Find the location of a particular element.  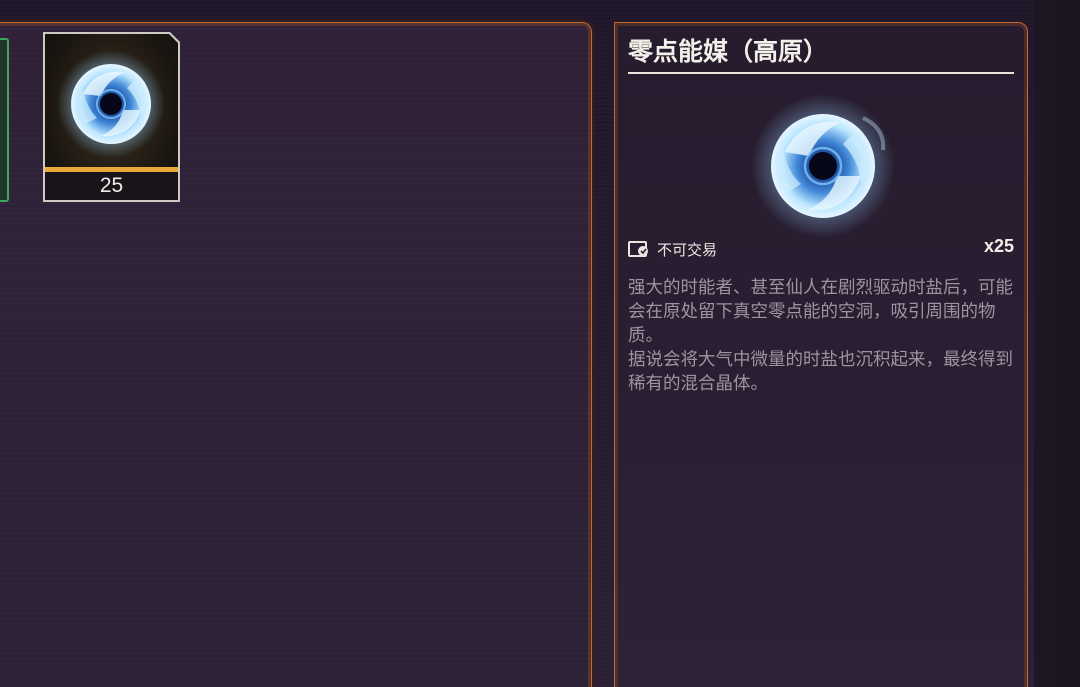

trade-status: 不可交易 is located at coordinates (672, 249).